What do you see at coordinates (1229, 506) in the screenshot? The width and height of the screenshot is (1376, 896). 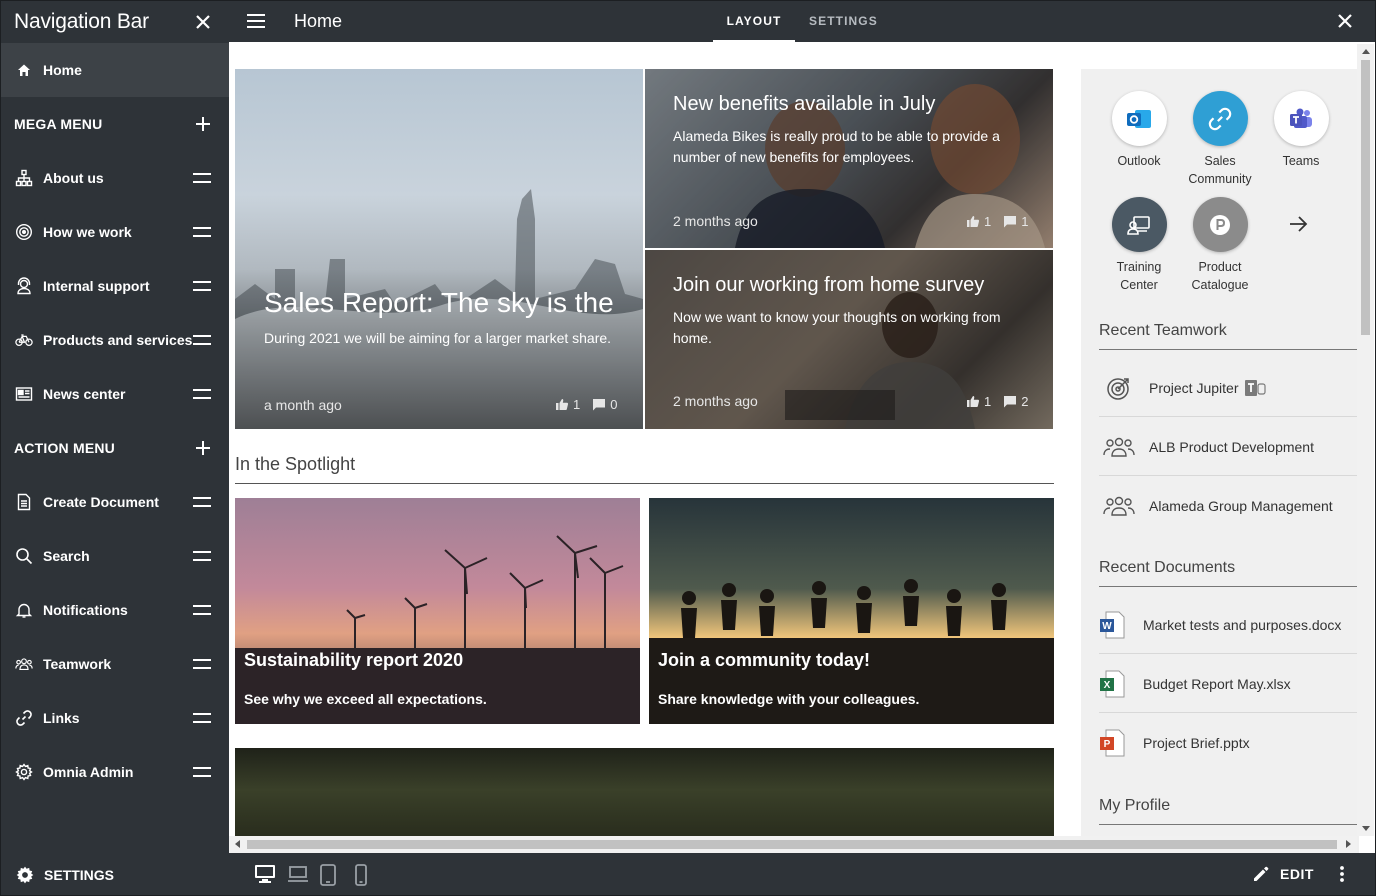 I see `teamwork-item: Alameda Group Management` at bounding box center [1229, 506].